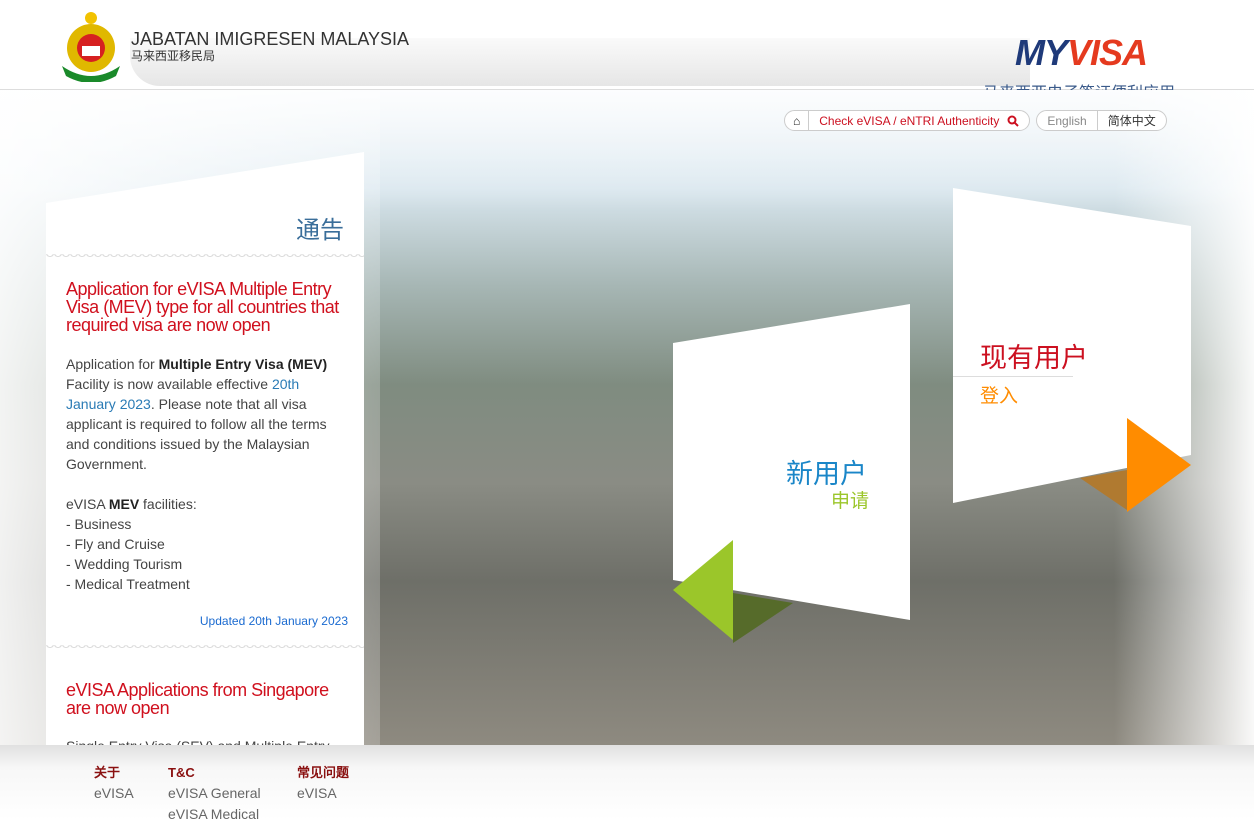  What do you see at coordinates (909, 120) in the screenshot?
I see `check-label: Check eVISA / eNTRI Authenticity` at bounding box center [909, 120].